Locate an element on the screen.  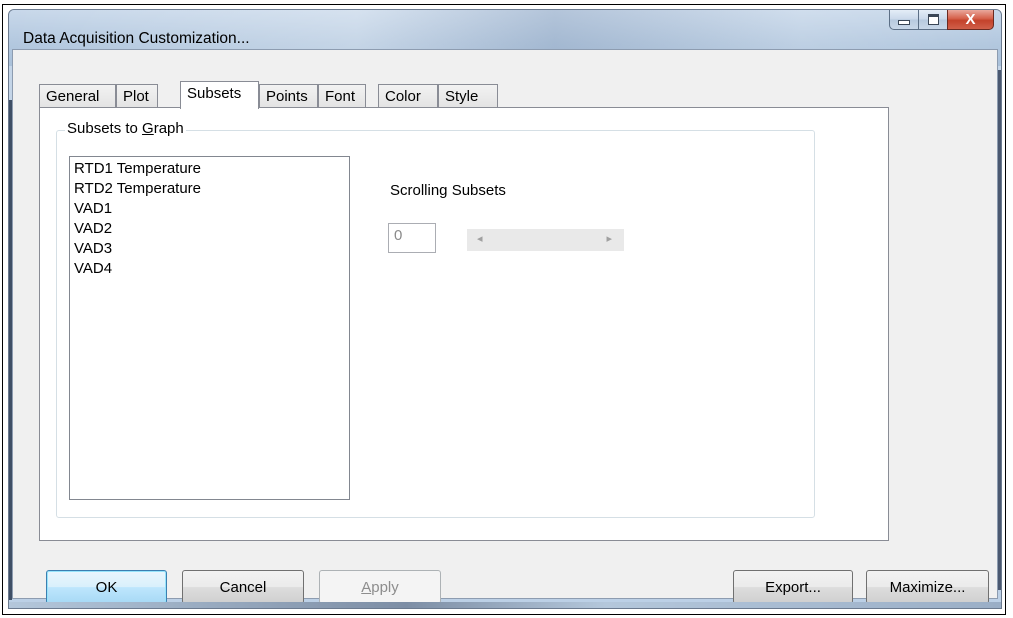
tab-color: Color is located at coordinates (408, 96).